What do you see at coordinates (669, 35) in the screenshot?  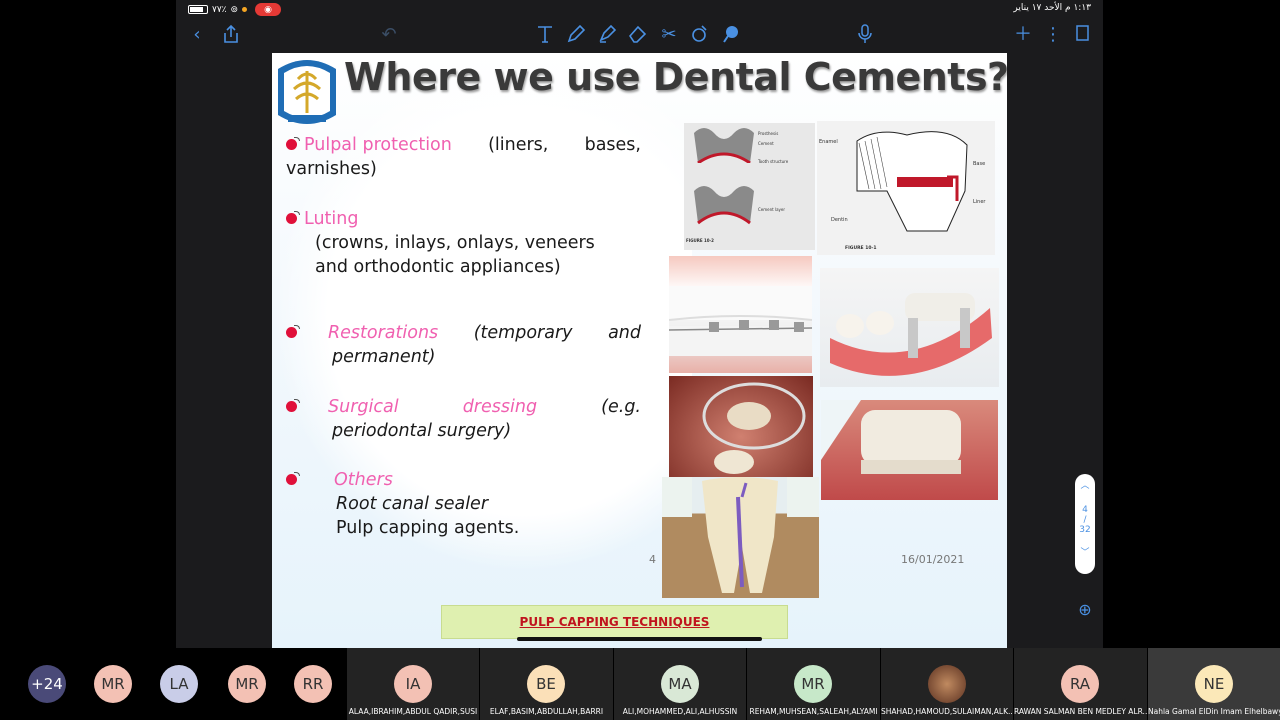 I see `scissors-icon: ✂` at bounding box center [669, 35].